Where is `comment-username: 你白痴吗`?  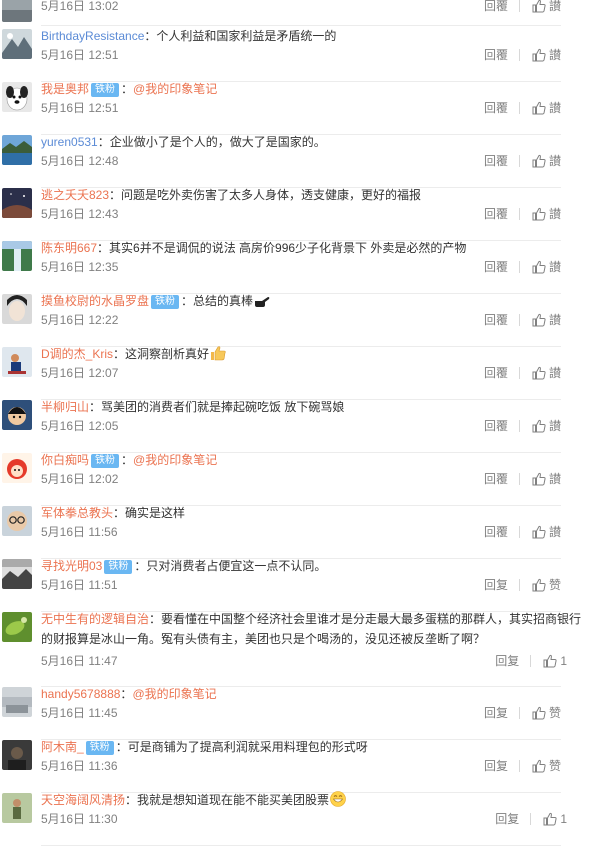 comment-username: 你白痴吗 is located at coordinates (65, 460).